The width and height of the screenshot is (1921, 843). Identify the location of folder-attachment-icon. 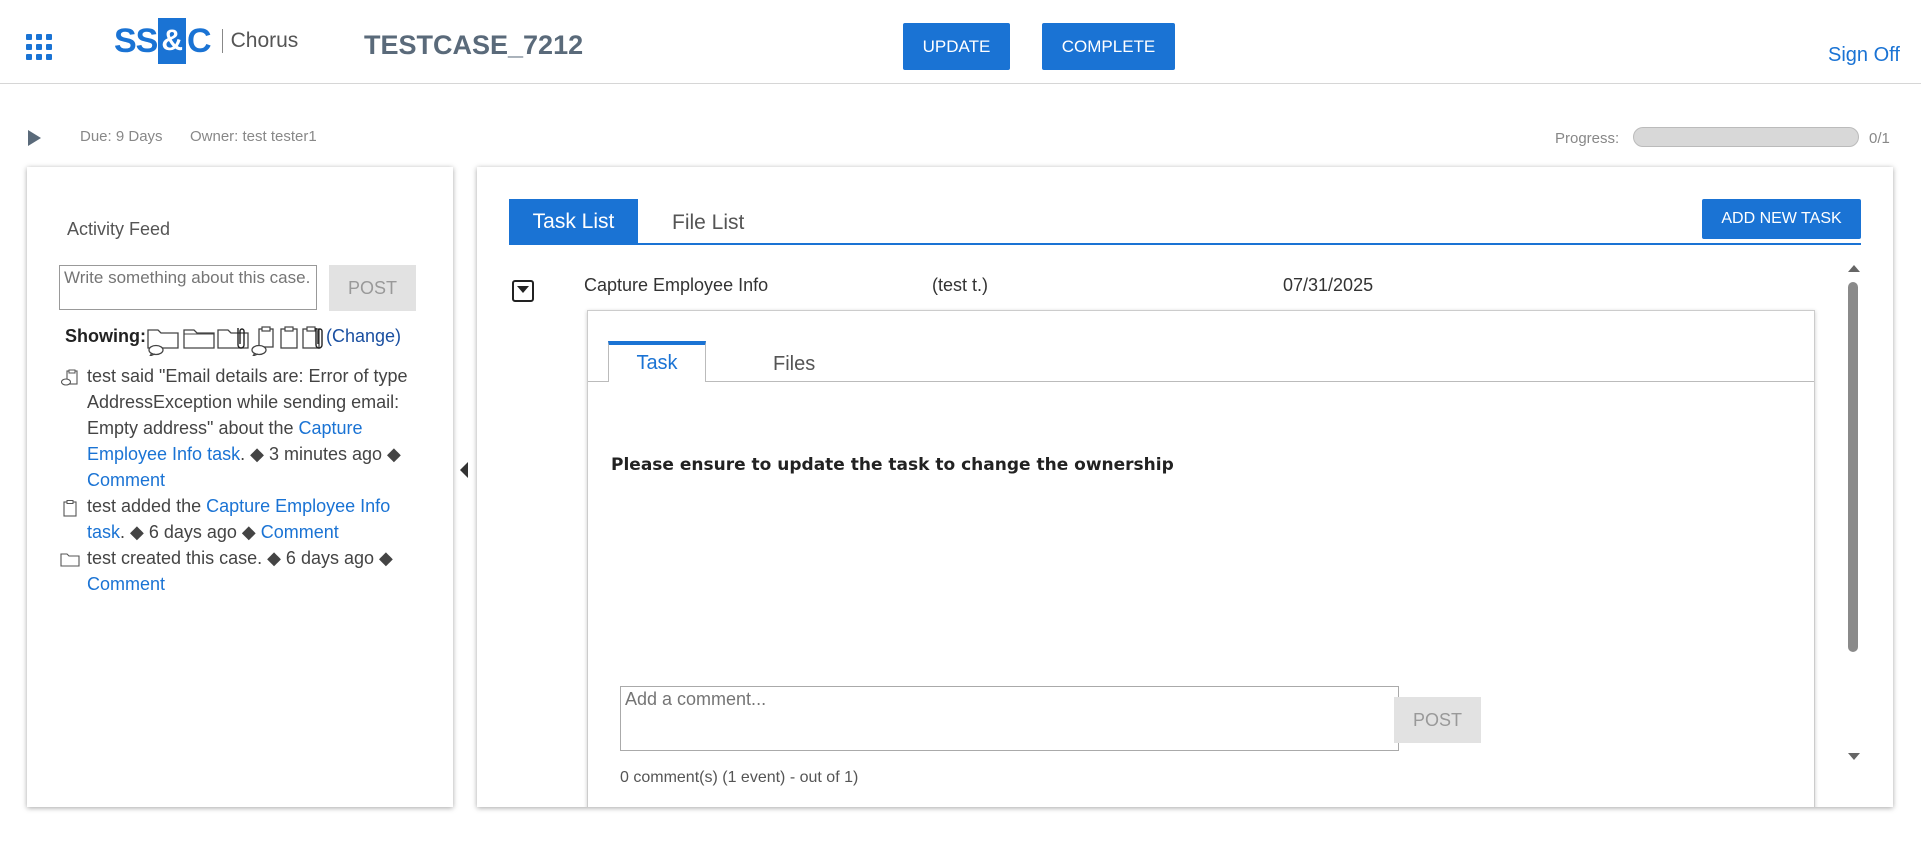
(233, 340).